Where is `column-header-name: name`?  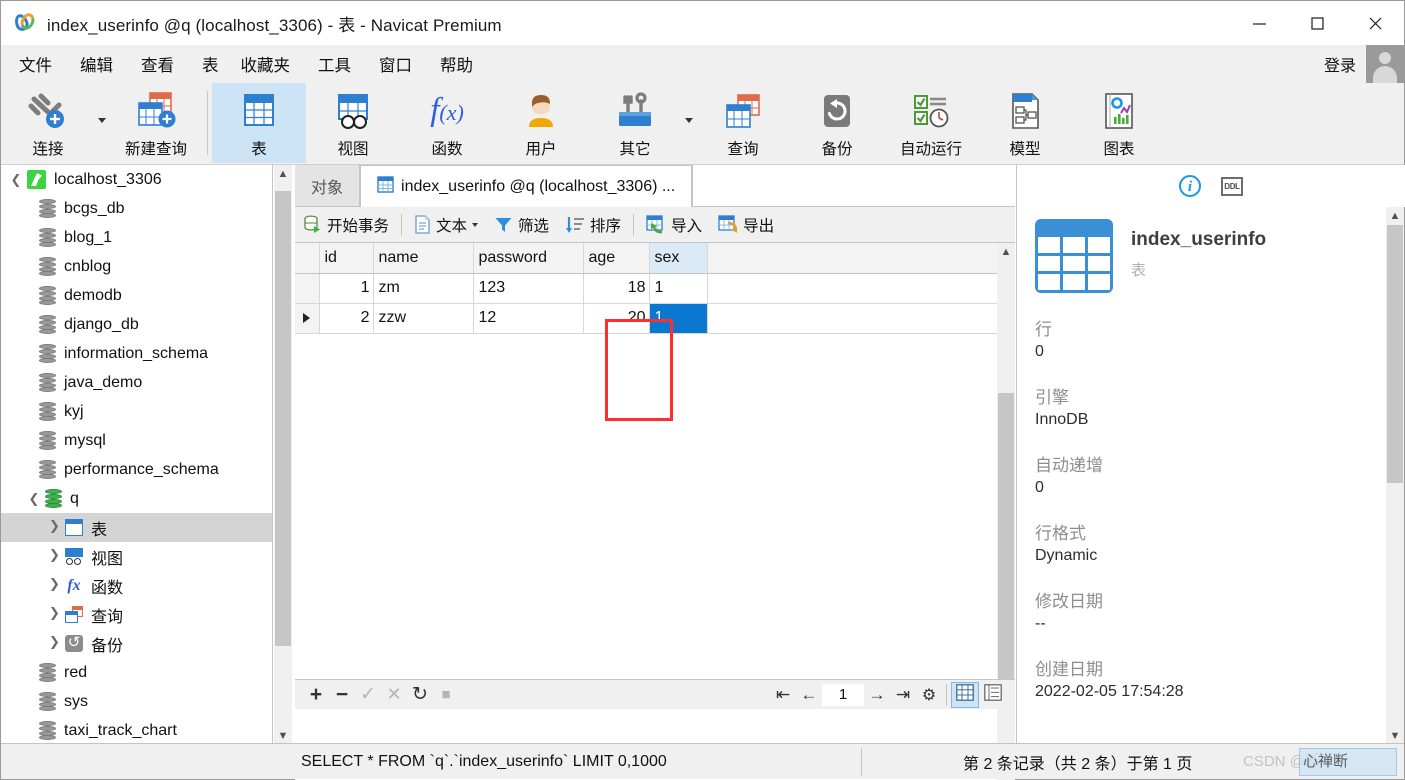 column-header-name: name is located at coordinates (423, 258).